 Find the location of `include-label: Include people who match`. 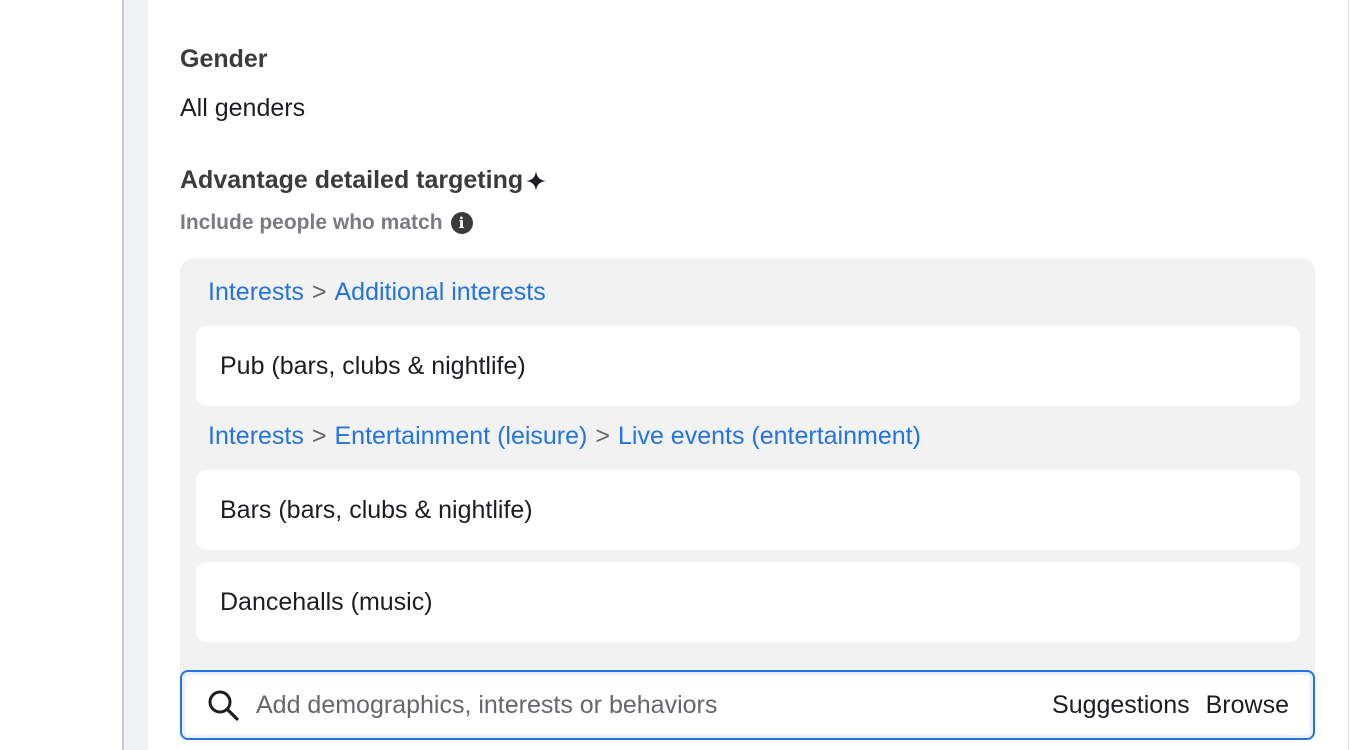

include-label: Include people who match is located at coordinates (311, 222).